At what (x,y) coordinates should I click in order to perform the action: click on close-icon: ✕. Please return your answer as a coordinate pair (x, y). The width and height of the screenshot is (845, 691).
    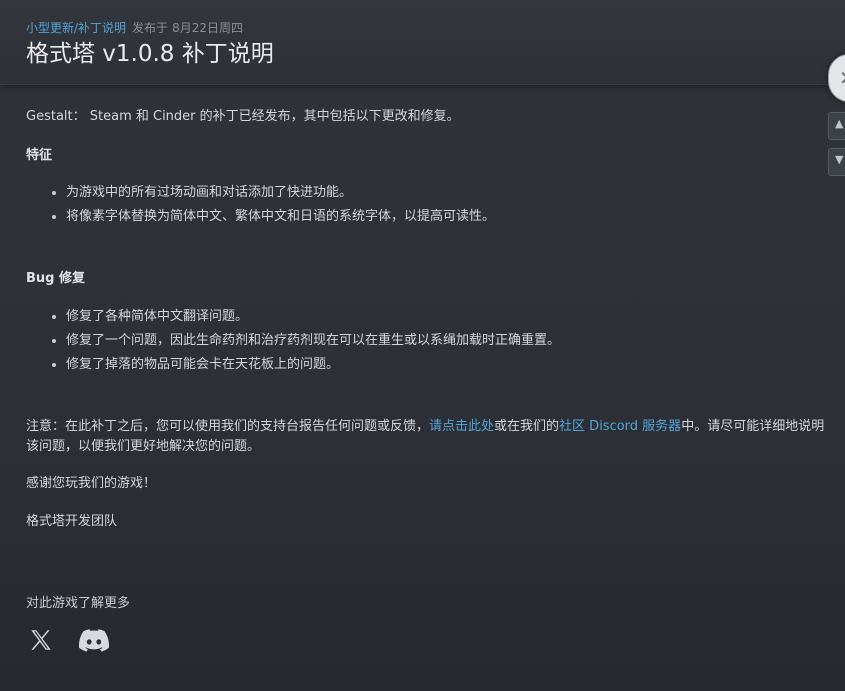
    Looking at the image, I should click on (842, 78).